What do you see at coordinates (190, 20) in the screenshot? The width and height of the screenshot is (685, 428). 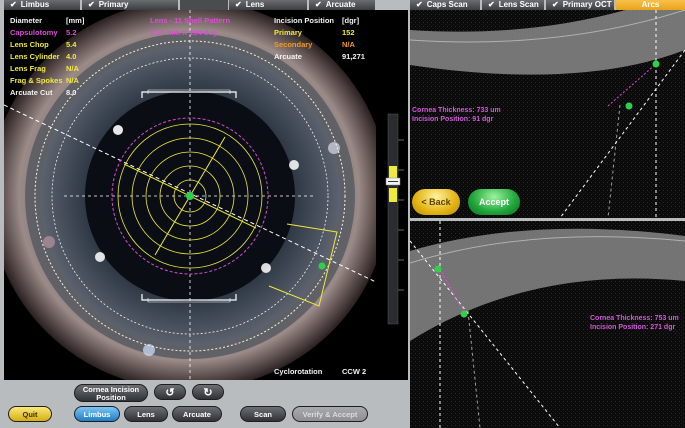 I see `pattern-name: Lens - 11 Shell Pattern` at bounding box center [190, 20].